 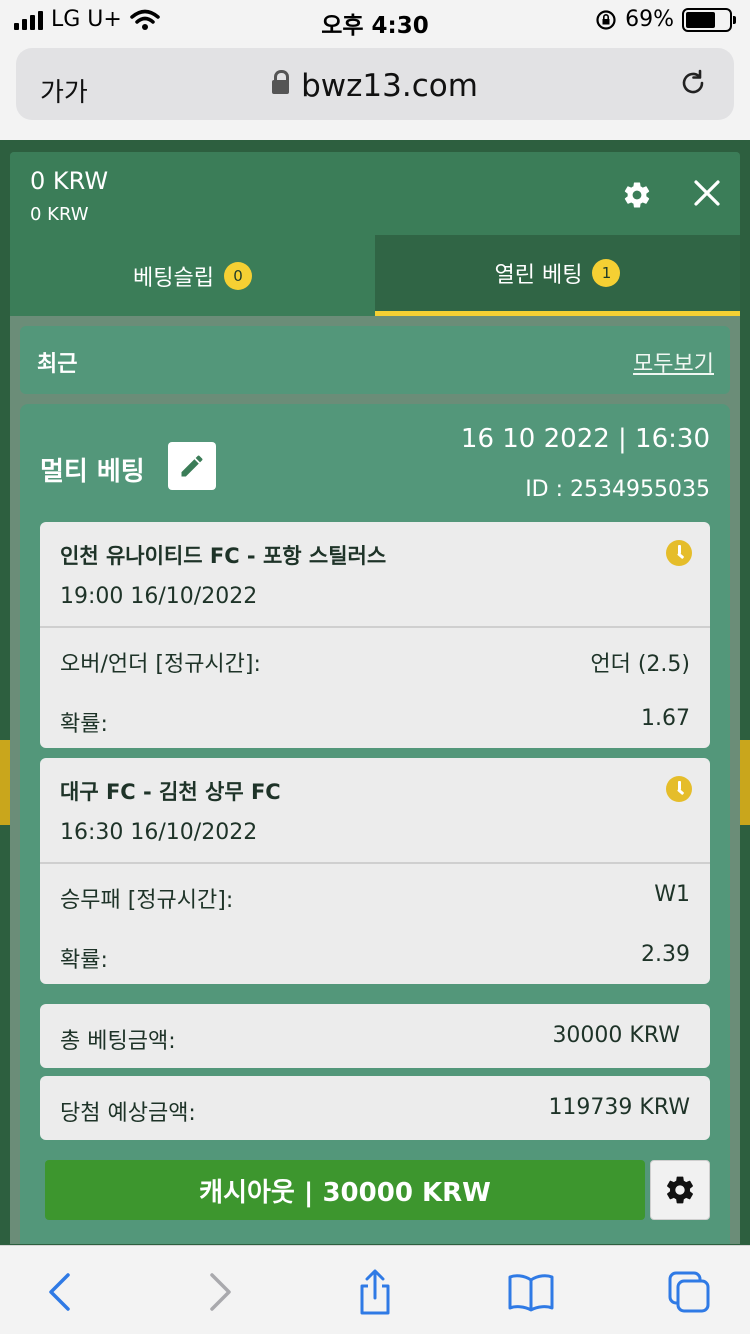 I want to click on edit-bet-button, so click(x=192, y=466).